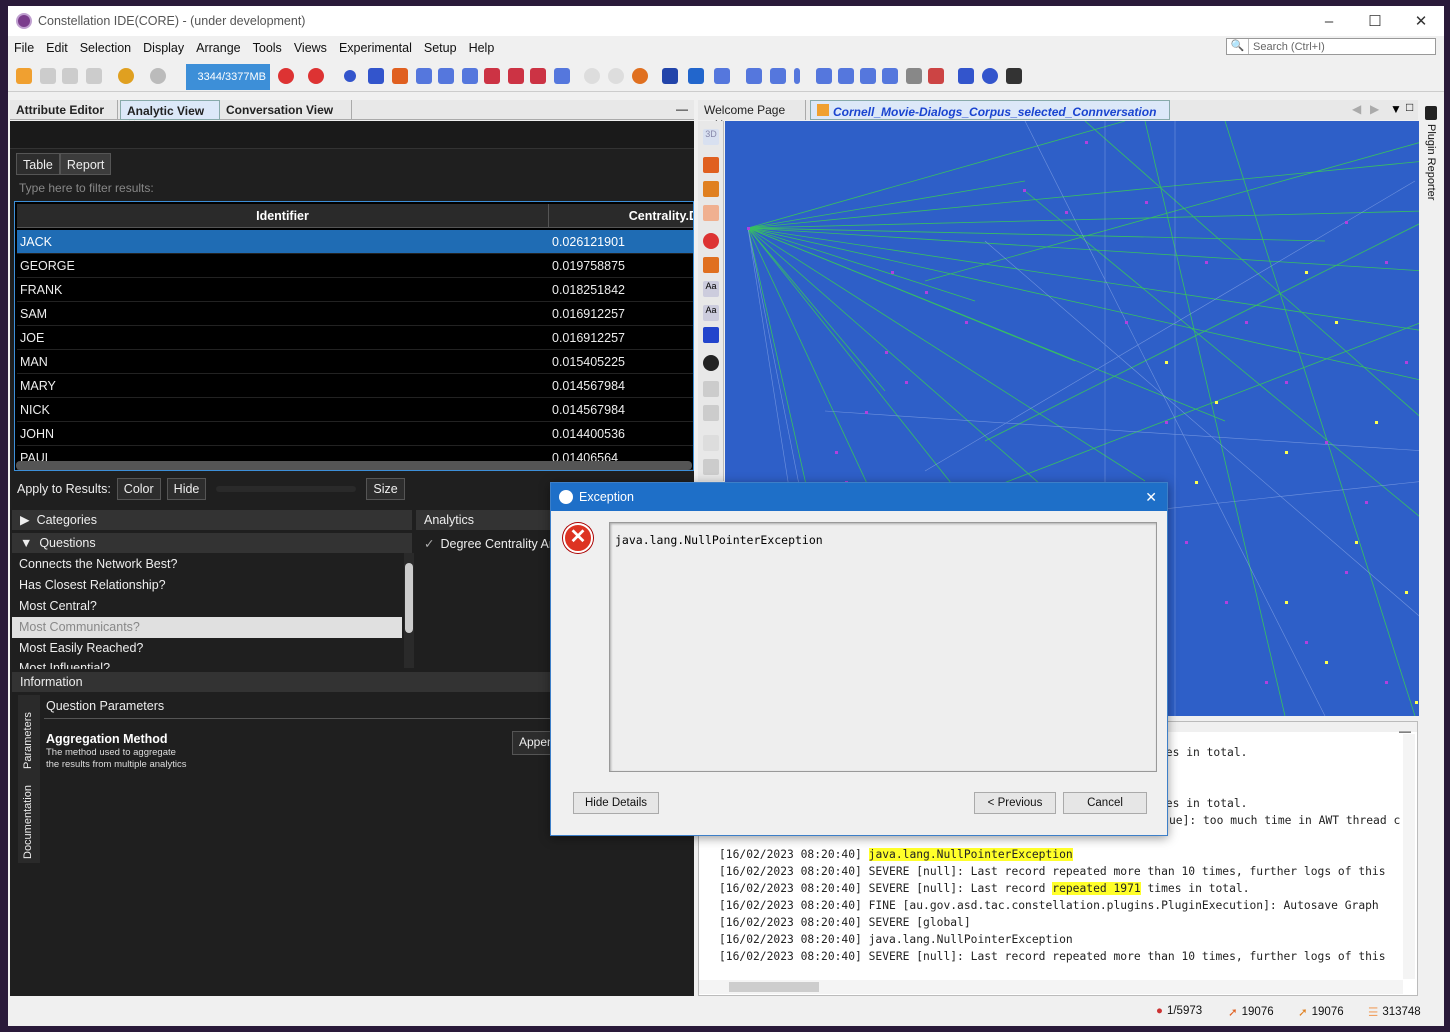 The height and width of the screenshot is (1032, 1450). I want to click on copy-graph-icon, so click(696, 76).